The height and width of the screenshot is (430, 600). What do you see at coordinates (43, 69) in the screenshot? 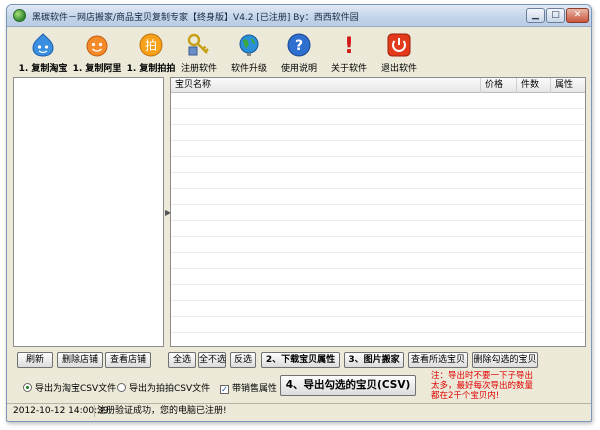
I see `copy-taobao-label: 1. 复制淘宝` at bounding box center [43, 69].